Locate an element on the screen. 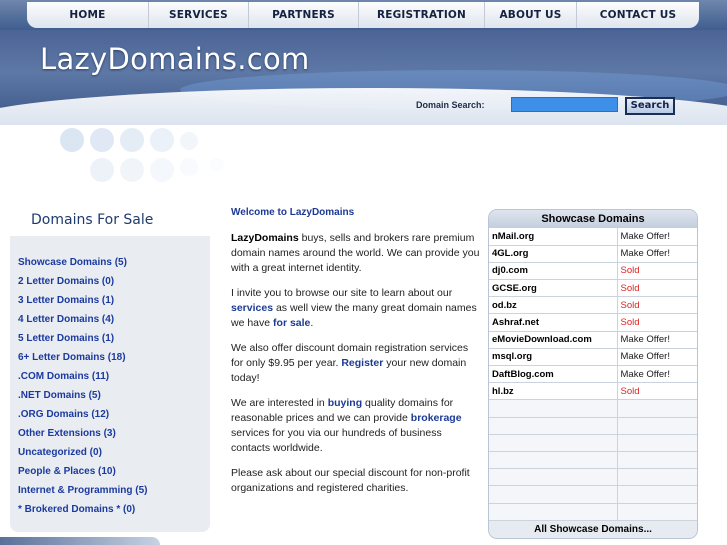 The width and height of the screenshot is (727, 545). showcase-title: Showcase Domains is located at coordinates (593, 219).